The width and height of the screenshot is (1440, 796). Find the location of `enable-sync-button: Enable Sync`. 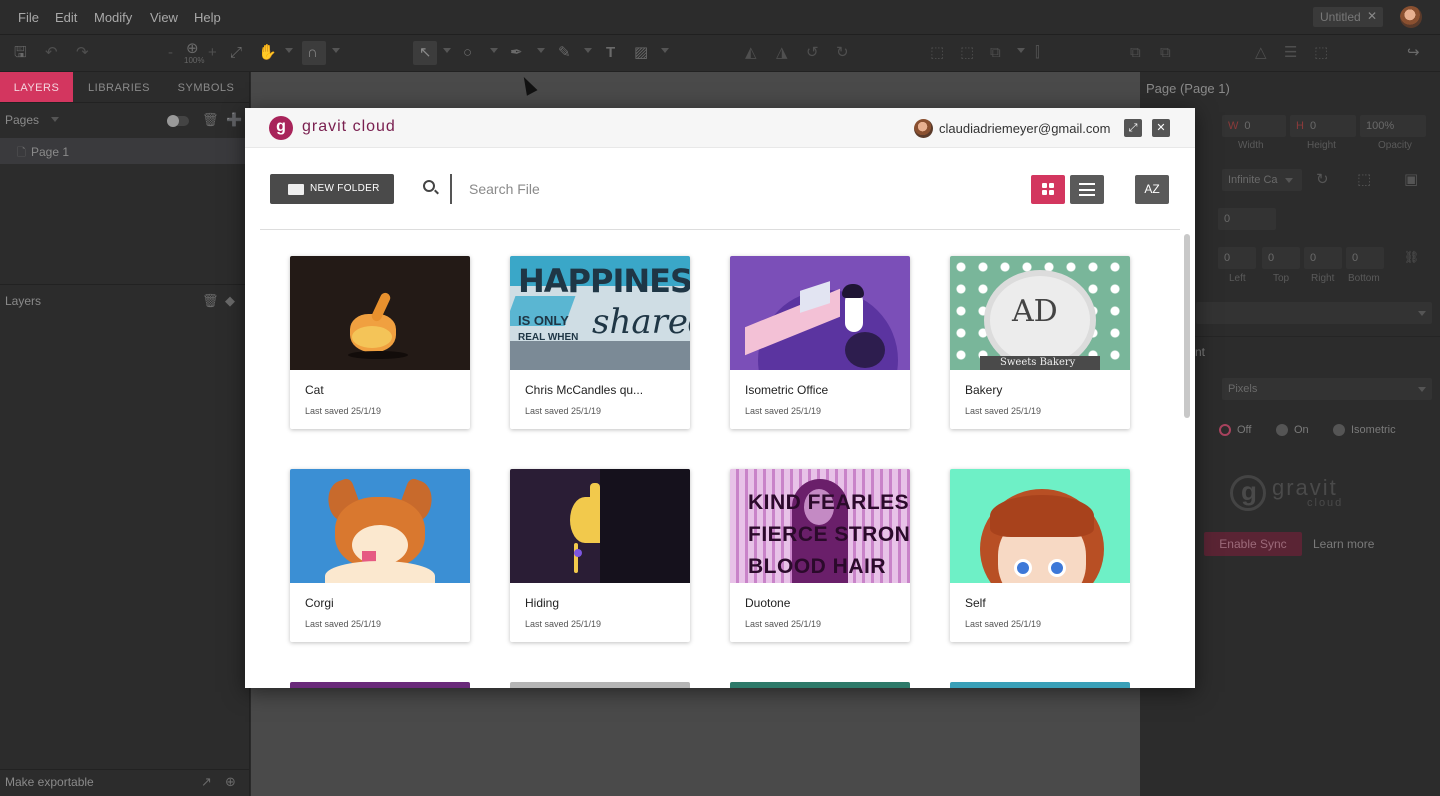

enable-sync-button: Enable Sync is located at coordinates (1253, 544).